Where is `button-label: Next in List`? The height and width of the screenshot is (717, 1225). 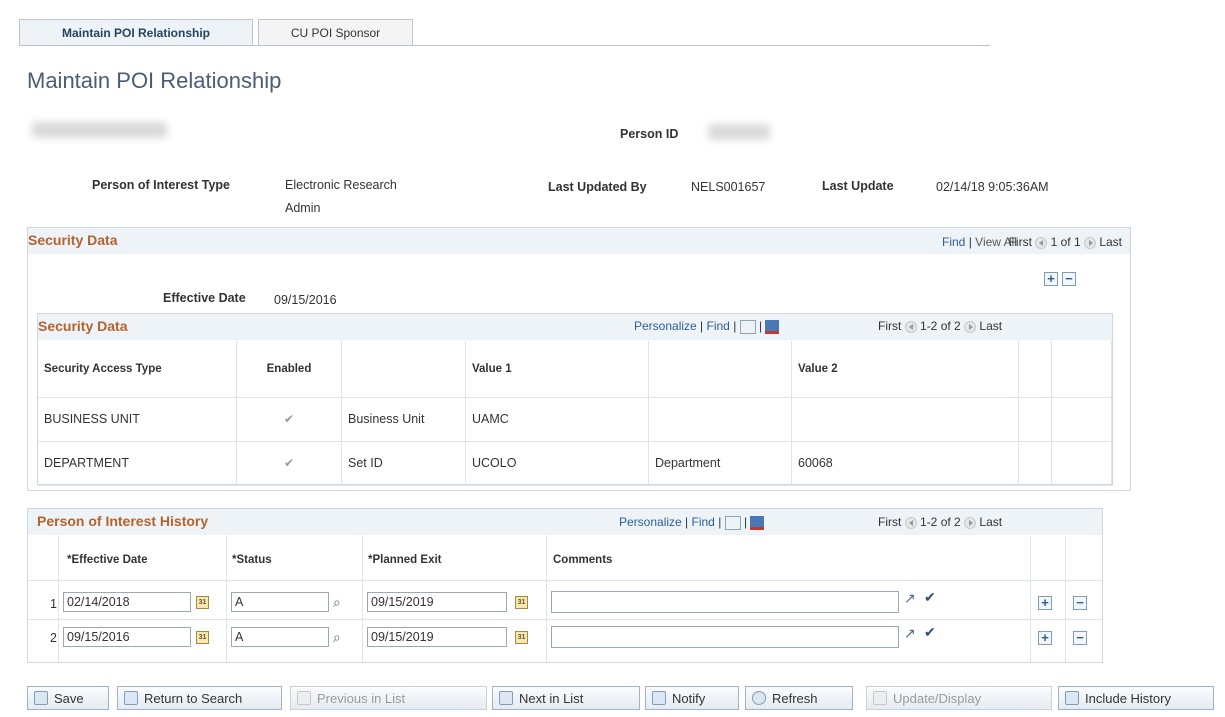 button-label: Next in List is located at coordinates (551, 698).